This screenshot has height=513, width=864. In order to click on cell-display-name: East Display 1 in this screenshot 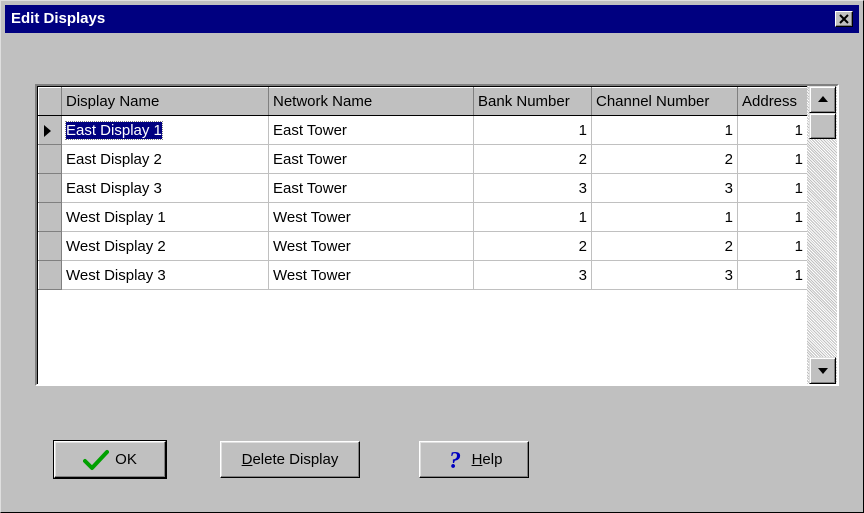, I will do `click(165, 130)`.